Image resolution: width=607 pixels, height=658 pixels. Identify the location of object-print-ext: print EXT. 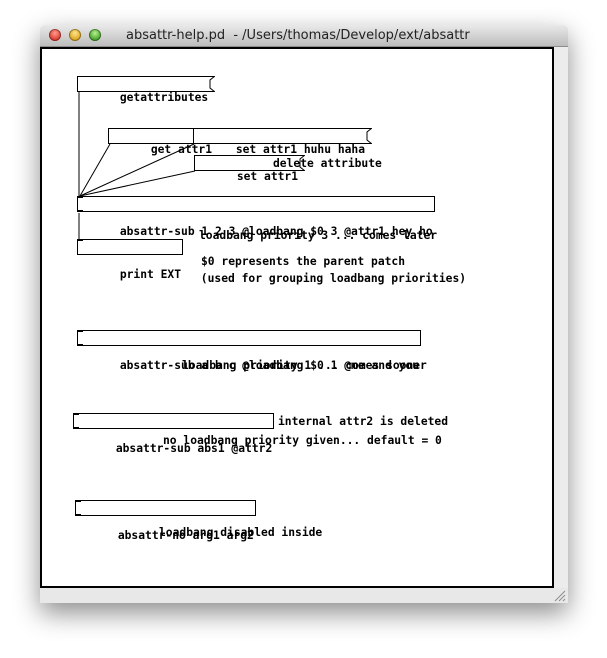
(130, 260).